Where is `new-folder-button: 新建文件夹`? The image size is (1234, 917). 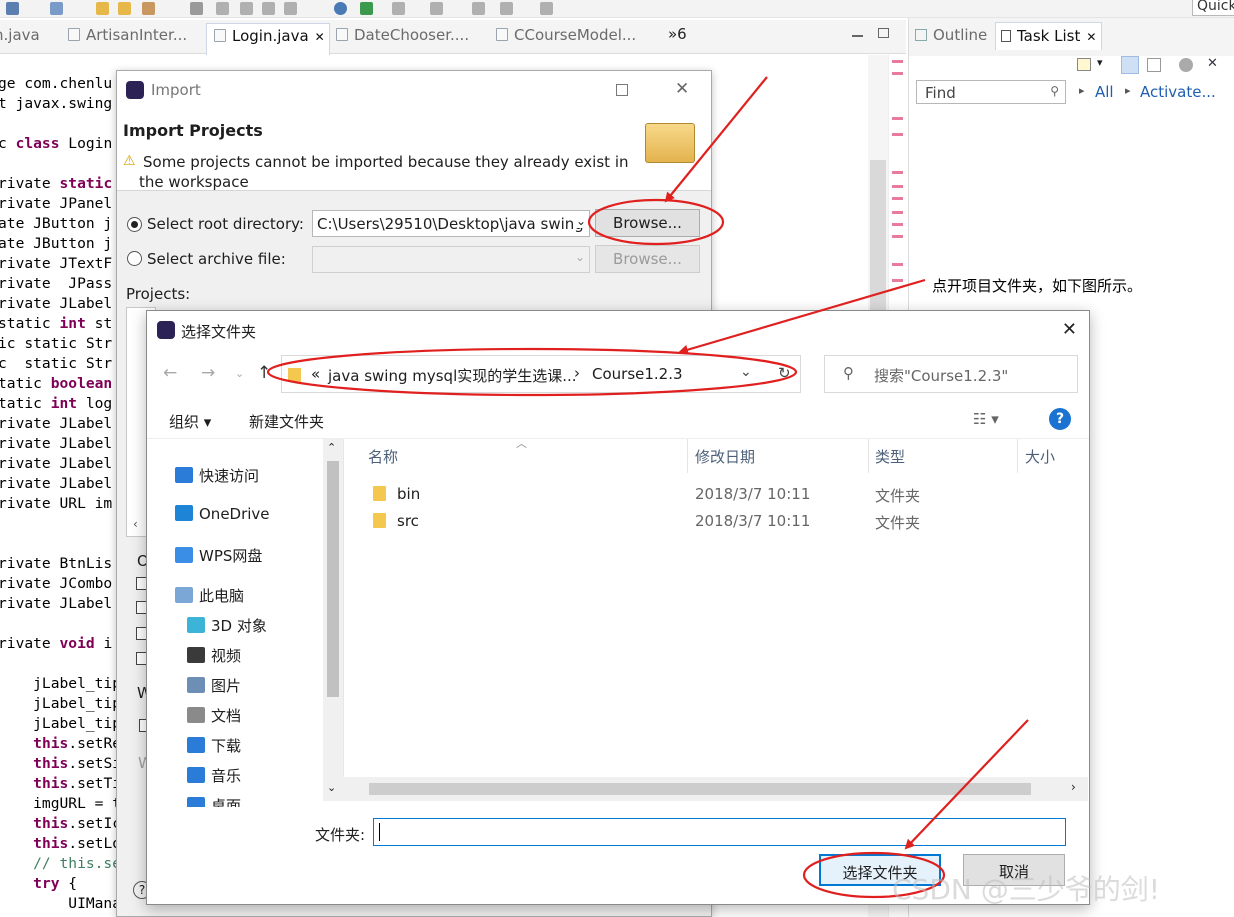
new-folder-button: 新建文件夹 is located at coordinates (286, 421).